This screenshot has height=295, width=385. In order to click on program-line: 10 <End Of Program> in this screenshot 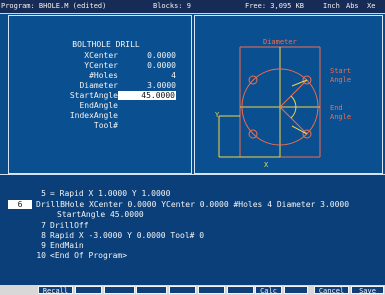, I will do `click(76, 255)`.